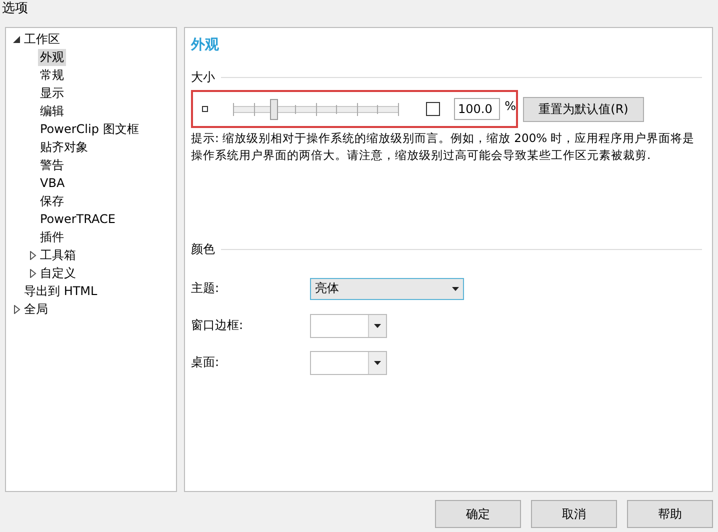 The image size is (718, 532). Describe the element at coordinates (477, 109) in the screenshot. I see `zoom-input-field: 100.0` at that location.